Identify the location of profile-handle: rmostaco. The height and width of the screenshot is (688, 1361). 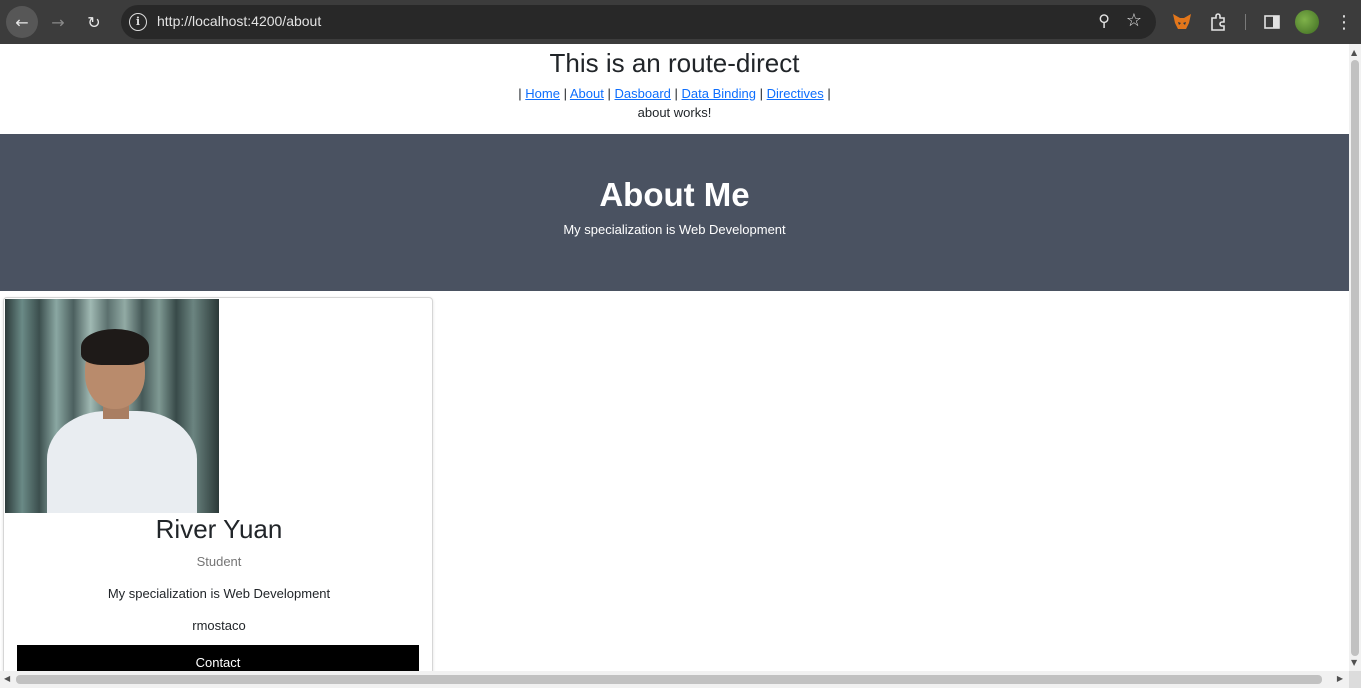
(219, 625).